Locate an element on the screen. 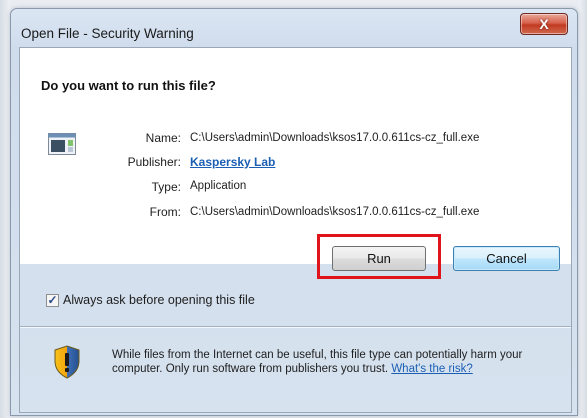 This screenshot has width=587, height=418. always-ask-label: Always ask before opening this file is located at coordinates (159, 300).